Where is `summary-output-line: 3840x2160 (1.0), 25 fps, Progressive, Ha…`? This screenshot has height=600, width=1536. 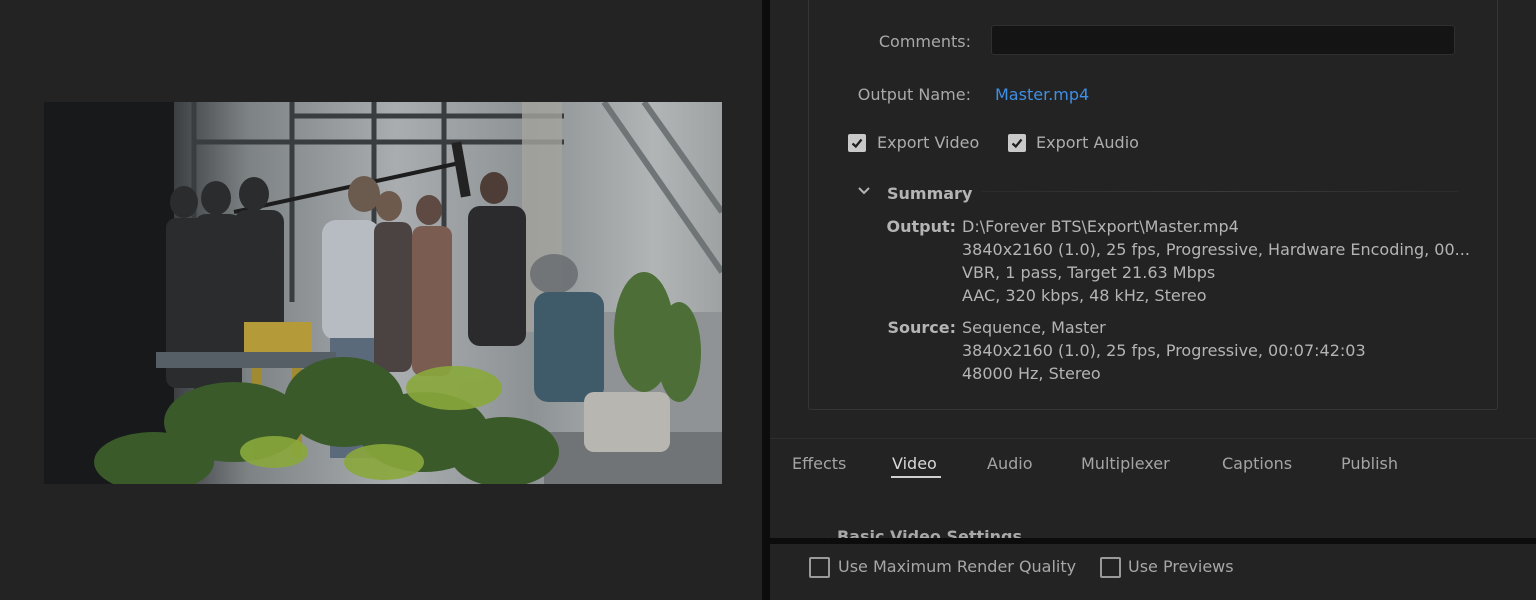
summary-output-line: 3840x2160 (1.0), 25 fps, Progressive, Ha… is located at coordinates (1216, 249).